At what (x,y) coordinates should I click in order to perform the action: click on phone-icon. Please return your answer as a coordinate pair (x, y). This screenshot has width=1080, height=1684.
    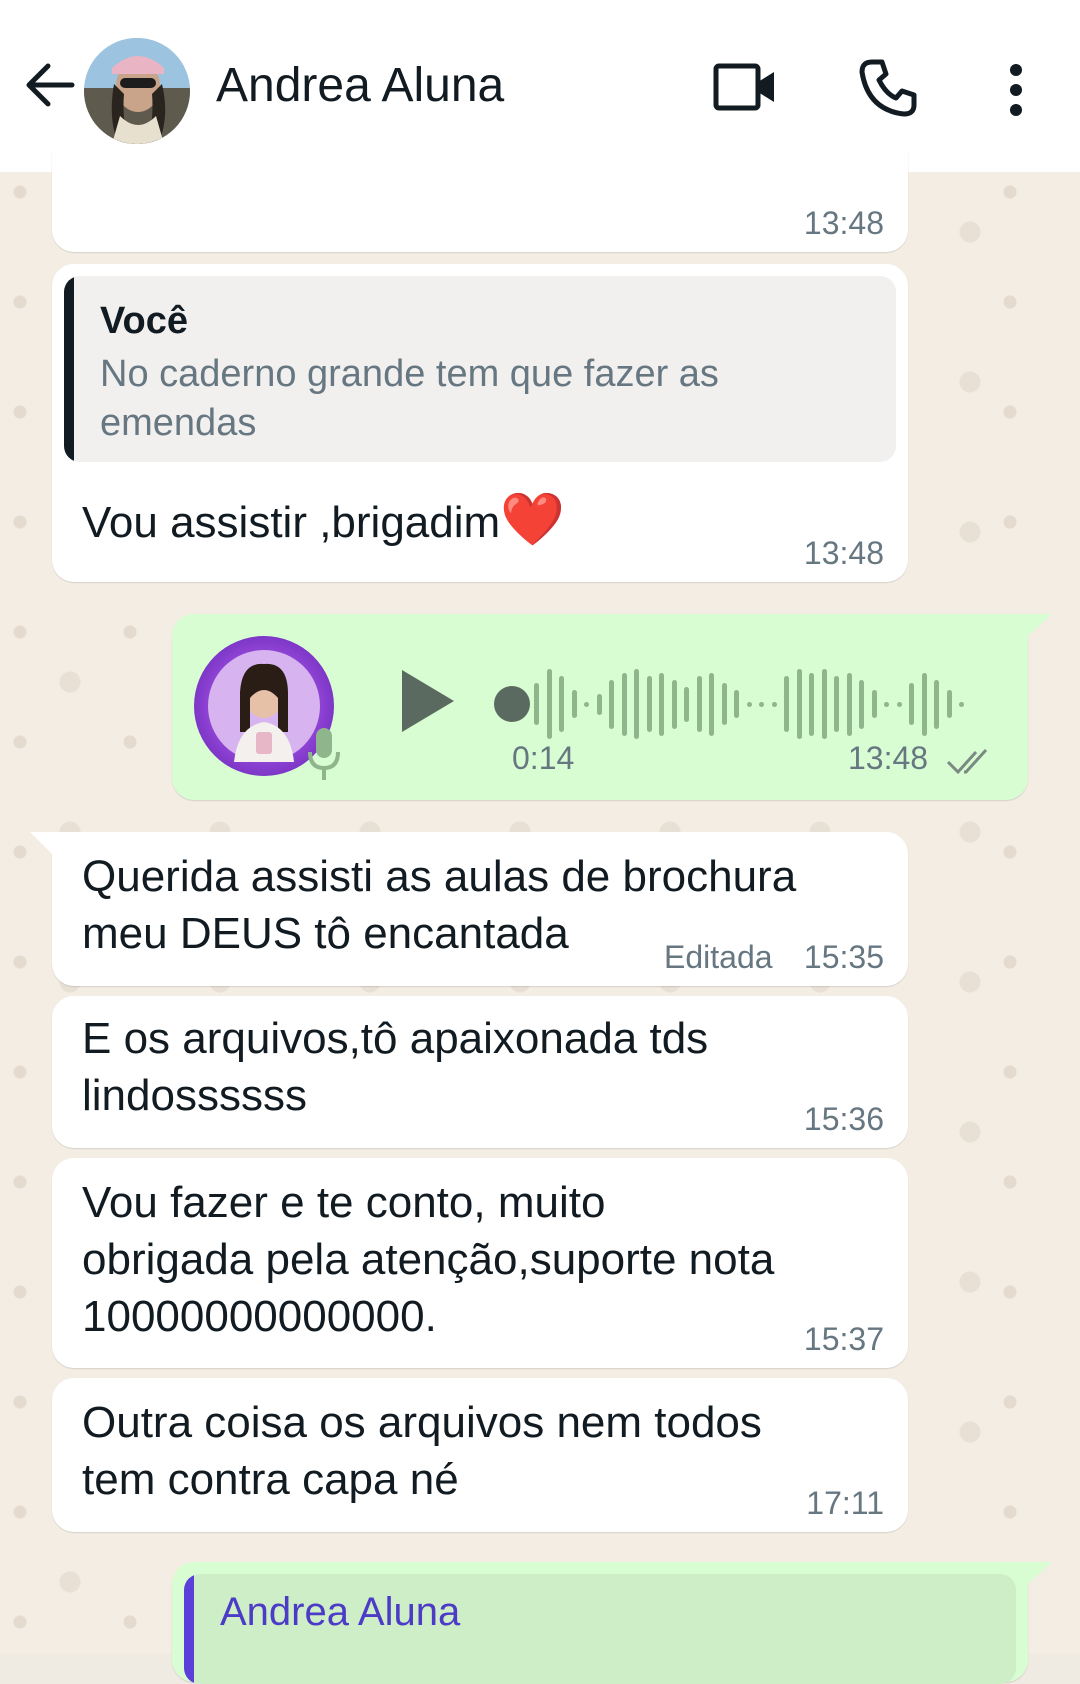
    Looking at the image, I should click on (888, 88).